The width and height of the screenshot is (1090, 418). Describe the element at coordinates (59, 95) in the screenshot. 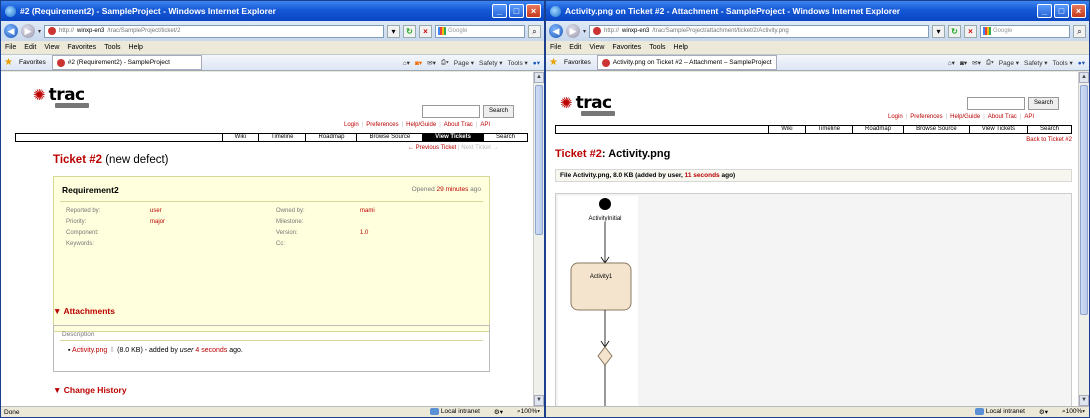

I see `trac-logo: ✺ trac` at that location.